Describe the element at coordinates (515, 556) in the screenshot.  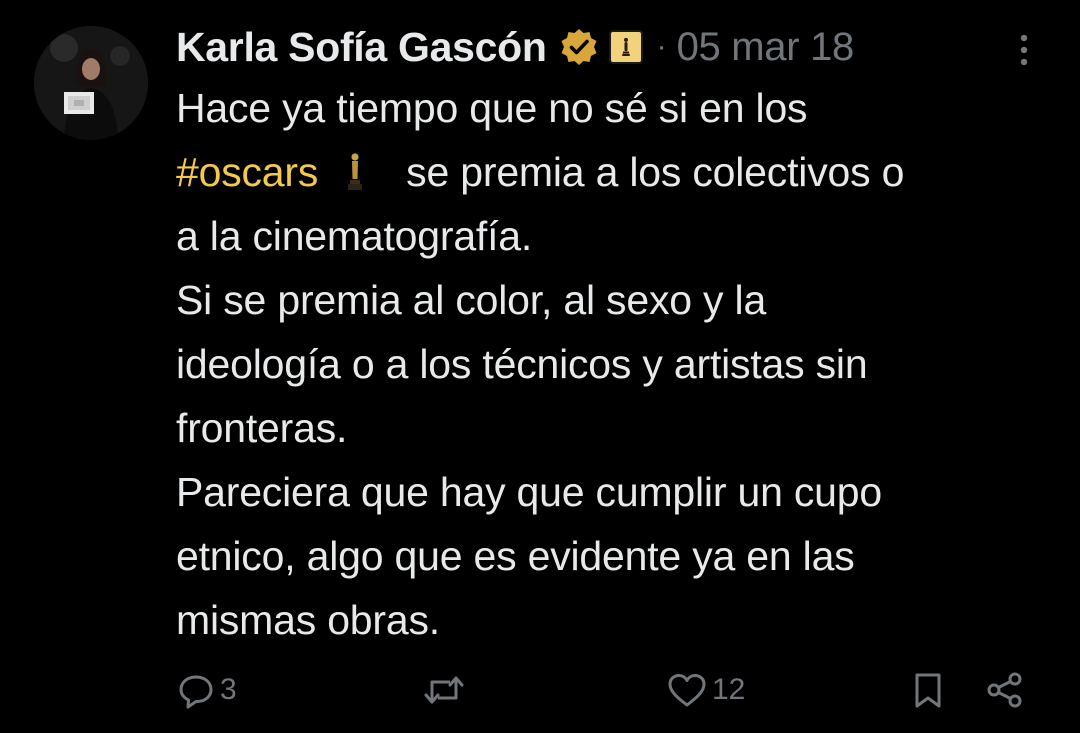
I see `tweet-text-line: etnico, algo que es evidente ya en las` at that location.